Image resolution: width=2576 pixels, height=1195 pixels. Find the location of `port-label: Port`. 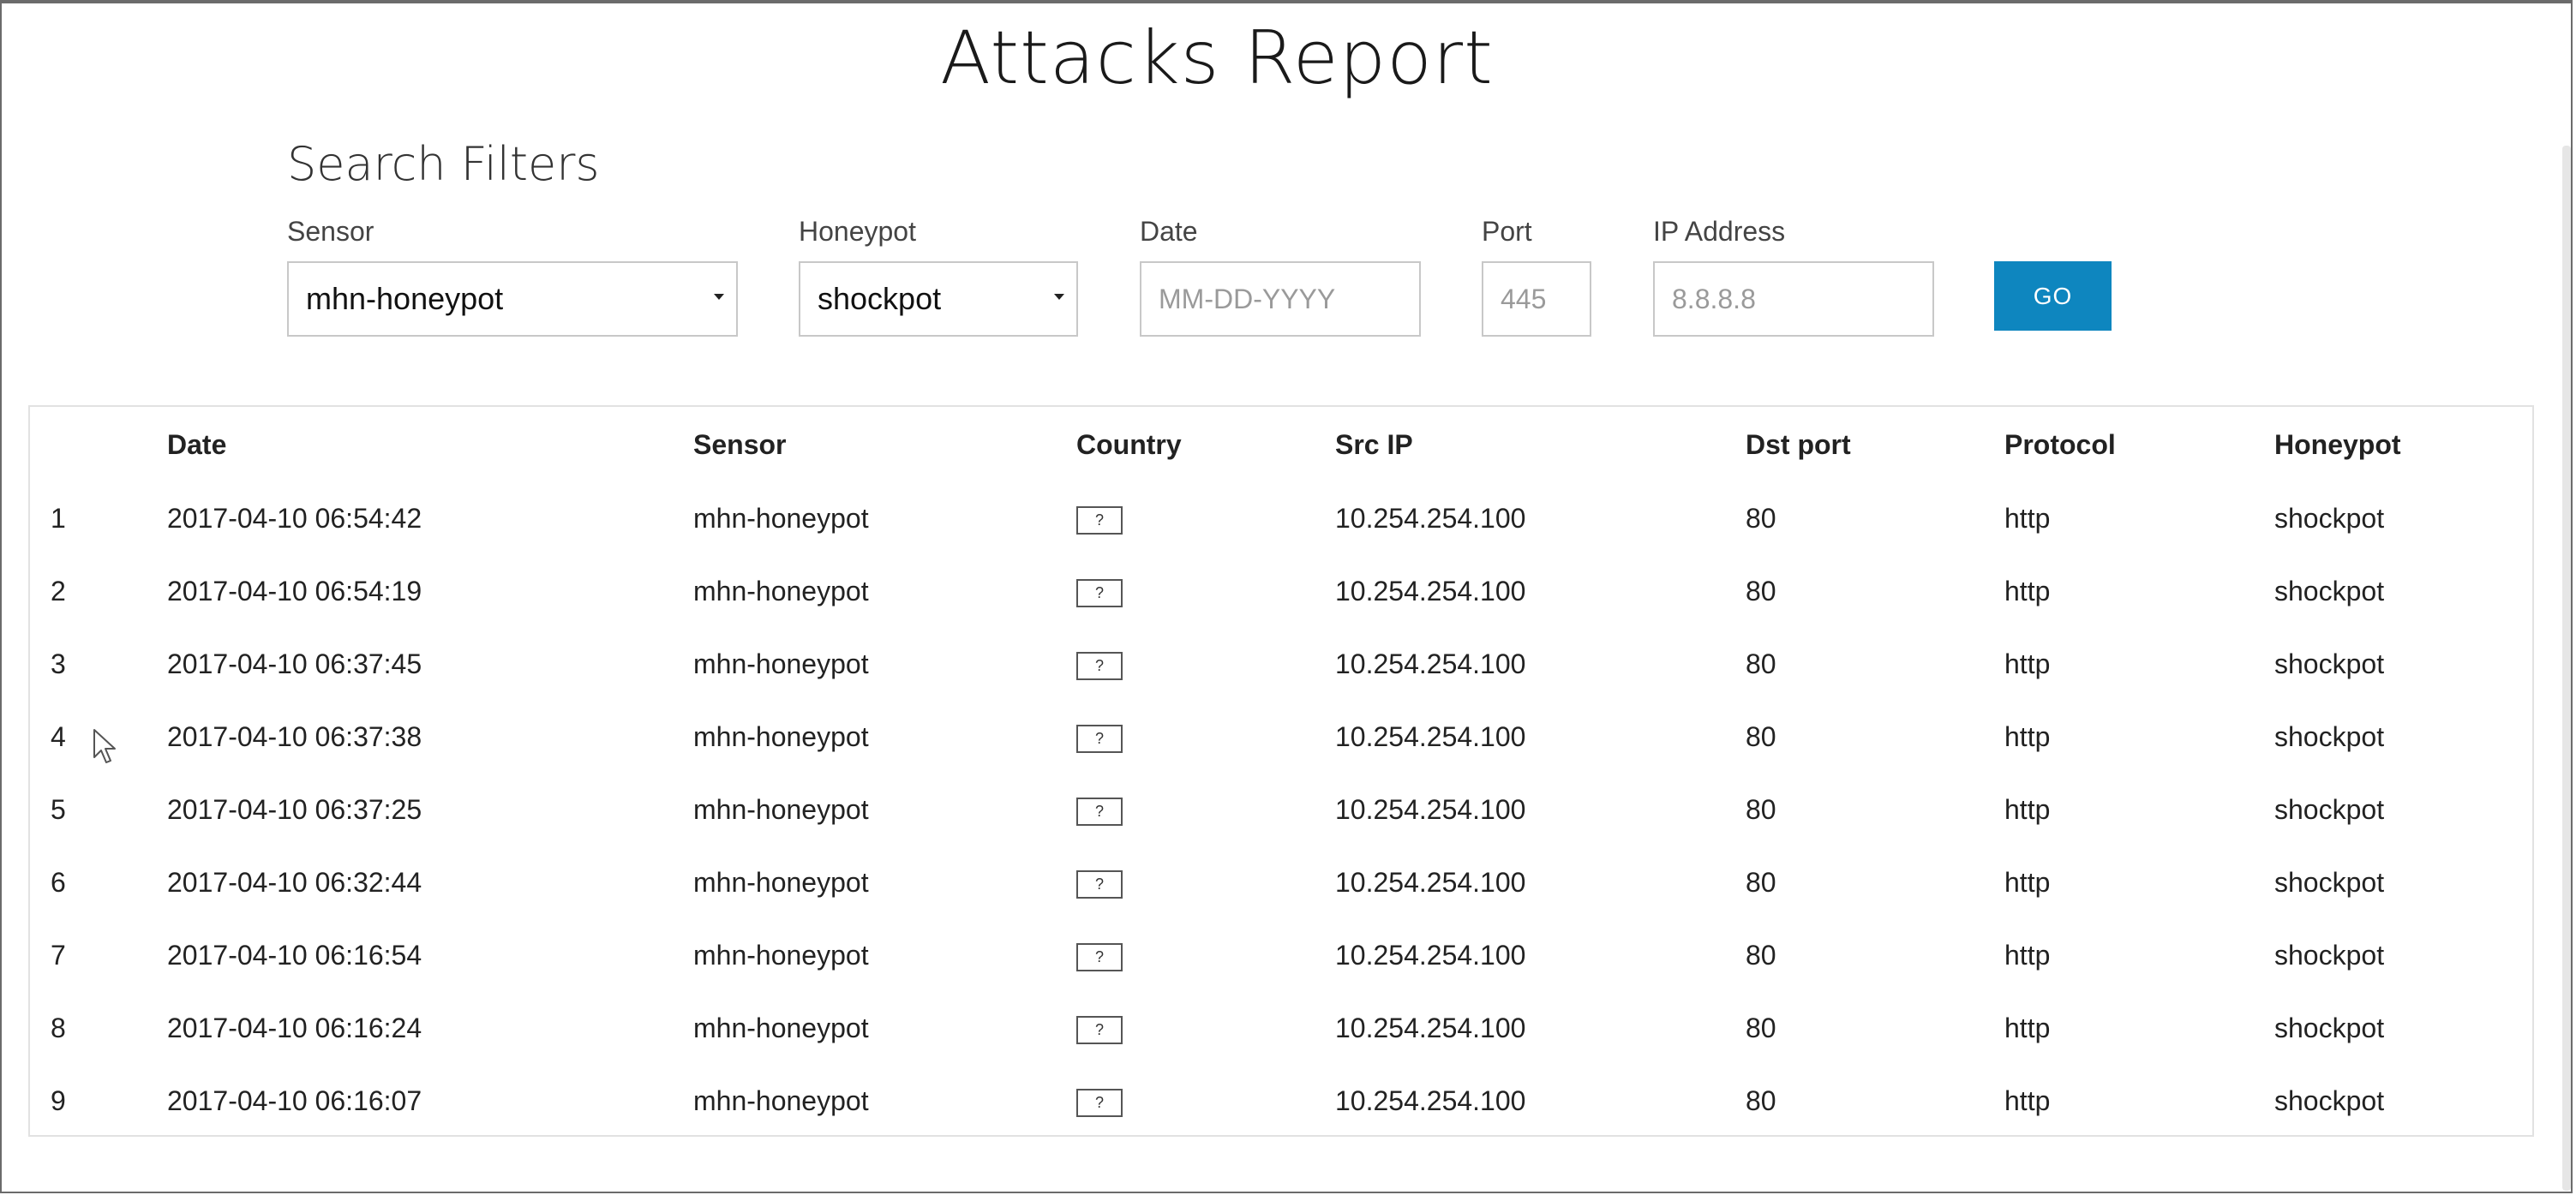

port-label: Port is located at coordinates (1507, 231).